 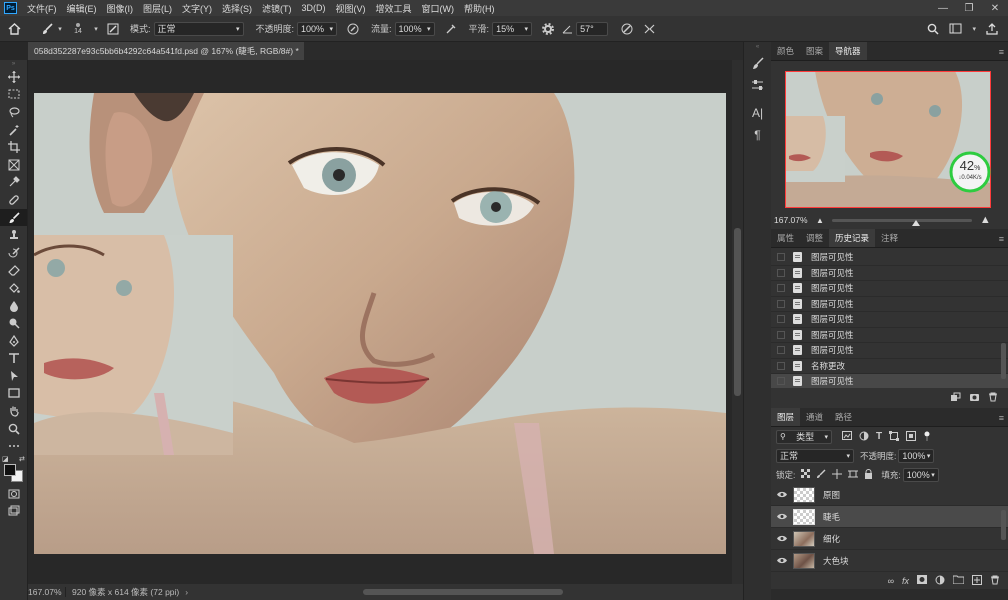 I want to click on zoom-out-icon: ▲, so click(x=820, y=220).